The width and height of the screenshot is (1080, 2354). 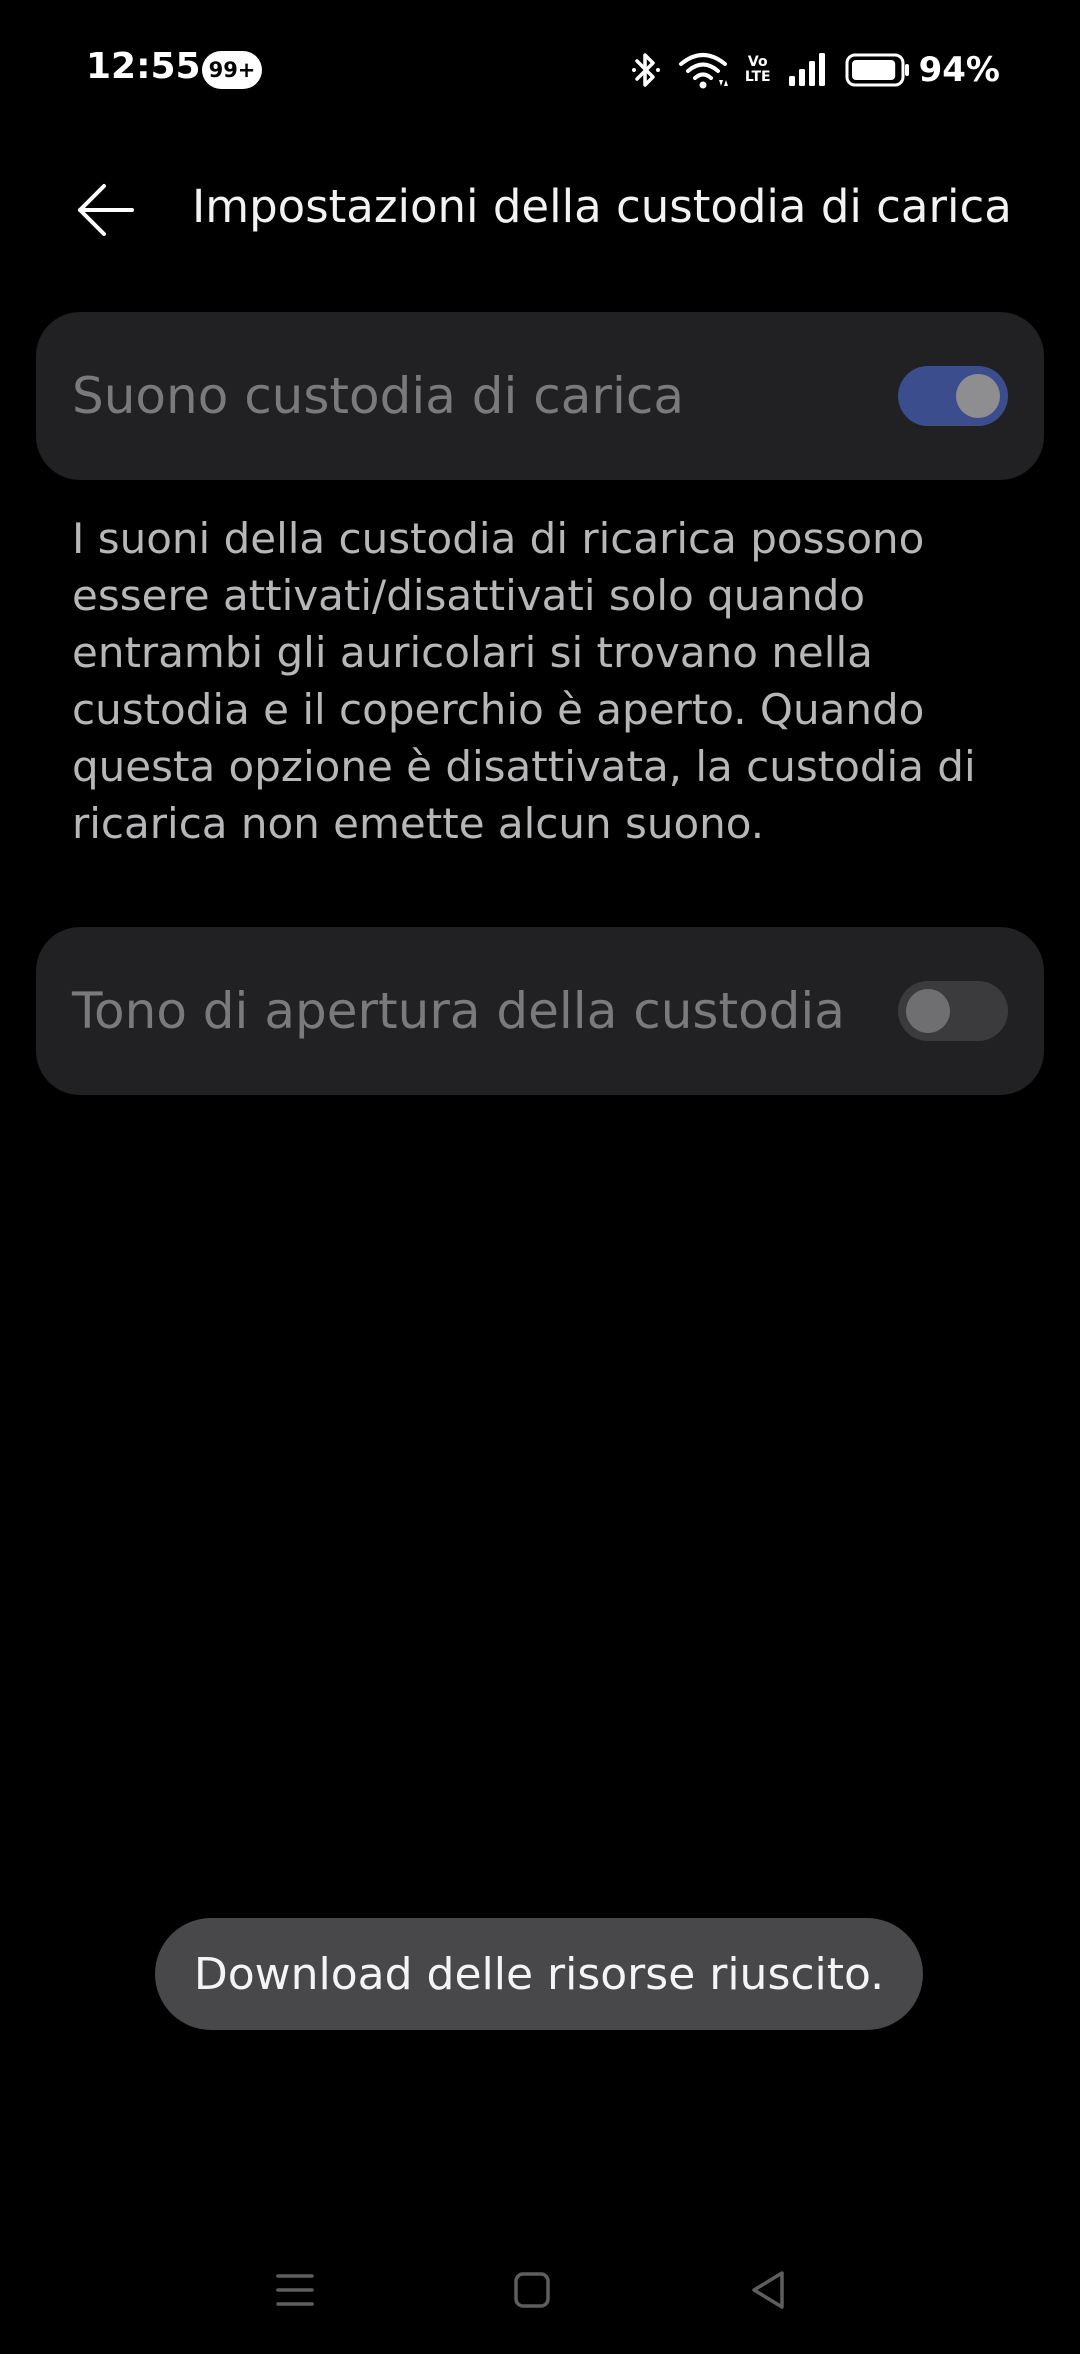 I want to click on signal-icon, so click(x=808, y=70).